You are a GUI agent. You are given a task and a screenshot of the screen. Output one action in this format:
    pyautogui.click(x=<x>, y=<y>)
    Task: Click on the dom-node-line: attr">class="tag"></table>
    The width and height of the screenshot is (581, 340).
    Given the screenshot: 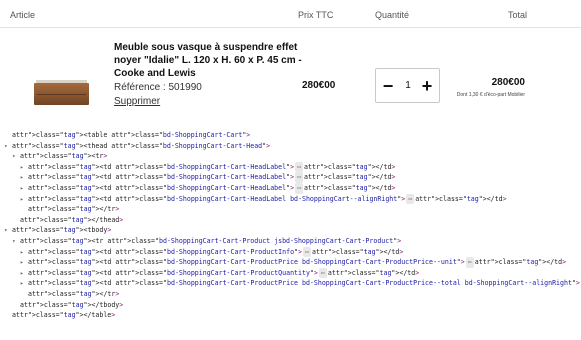 What is the action you would take?
    pyautogui.click(x=290, y=315)
    